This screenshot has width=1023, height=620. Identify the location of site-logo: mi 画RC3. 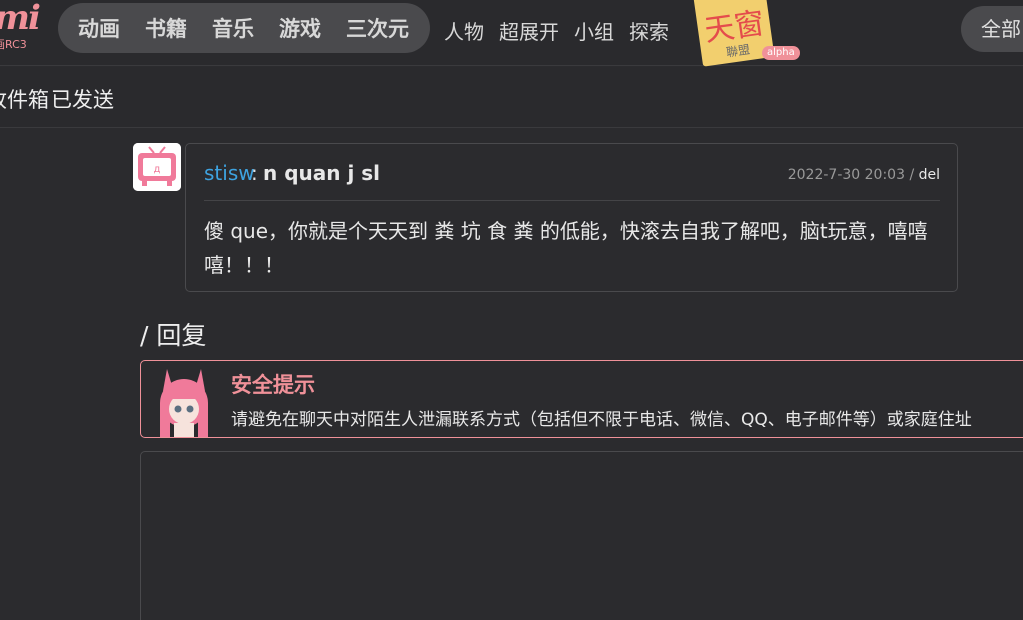
(22, 28).